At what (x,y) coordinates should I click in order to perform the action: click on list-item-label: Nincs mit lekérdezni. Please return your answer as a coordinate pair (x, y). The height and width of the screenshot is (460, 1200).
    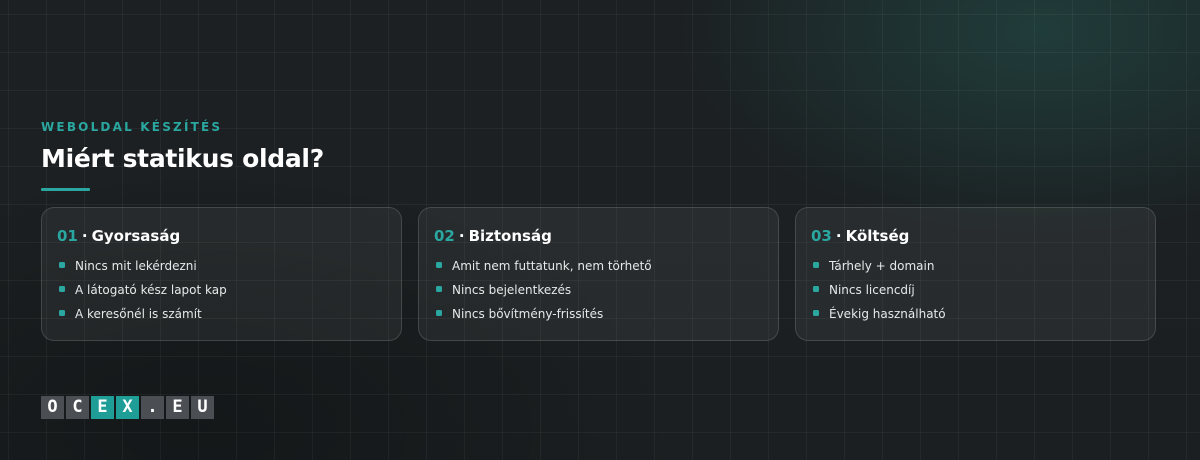
    Looking at the image, I should click on (136, 266).